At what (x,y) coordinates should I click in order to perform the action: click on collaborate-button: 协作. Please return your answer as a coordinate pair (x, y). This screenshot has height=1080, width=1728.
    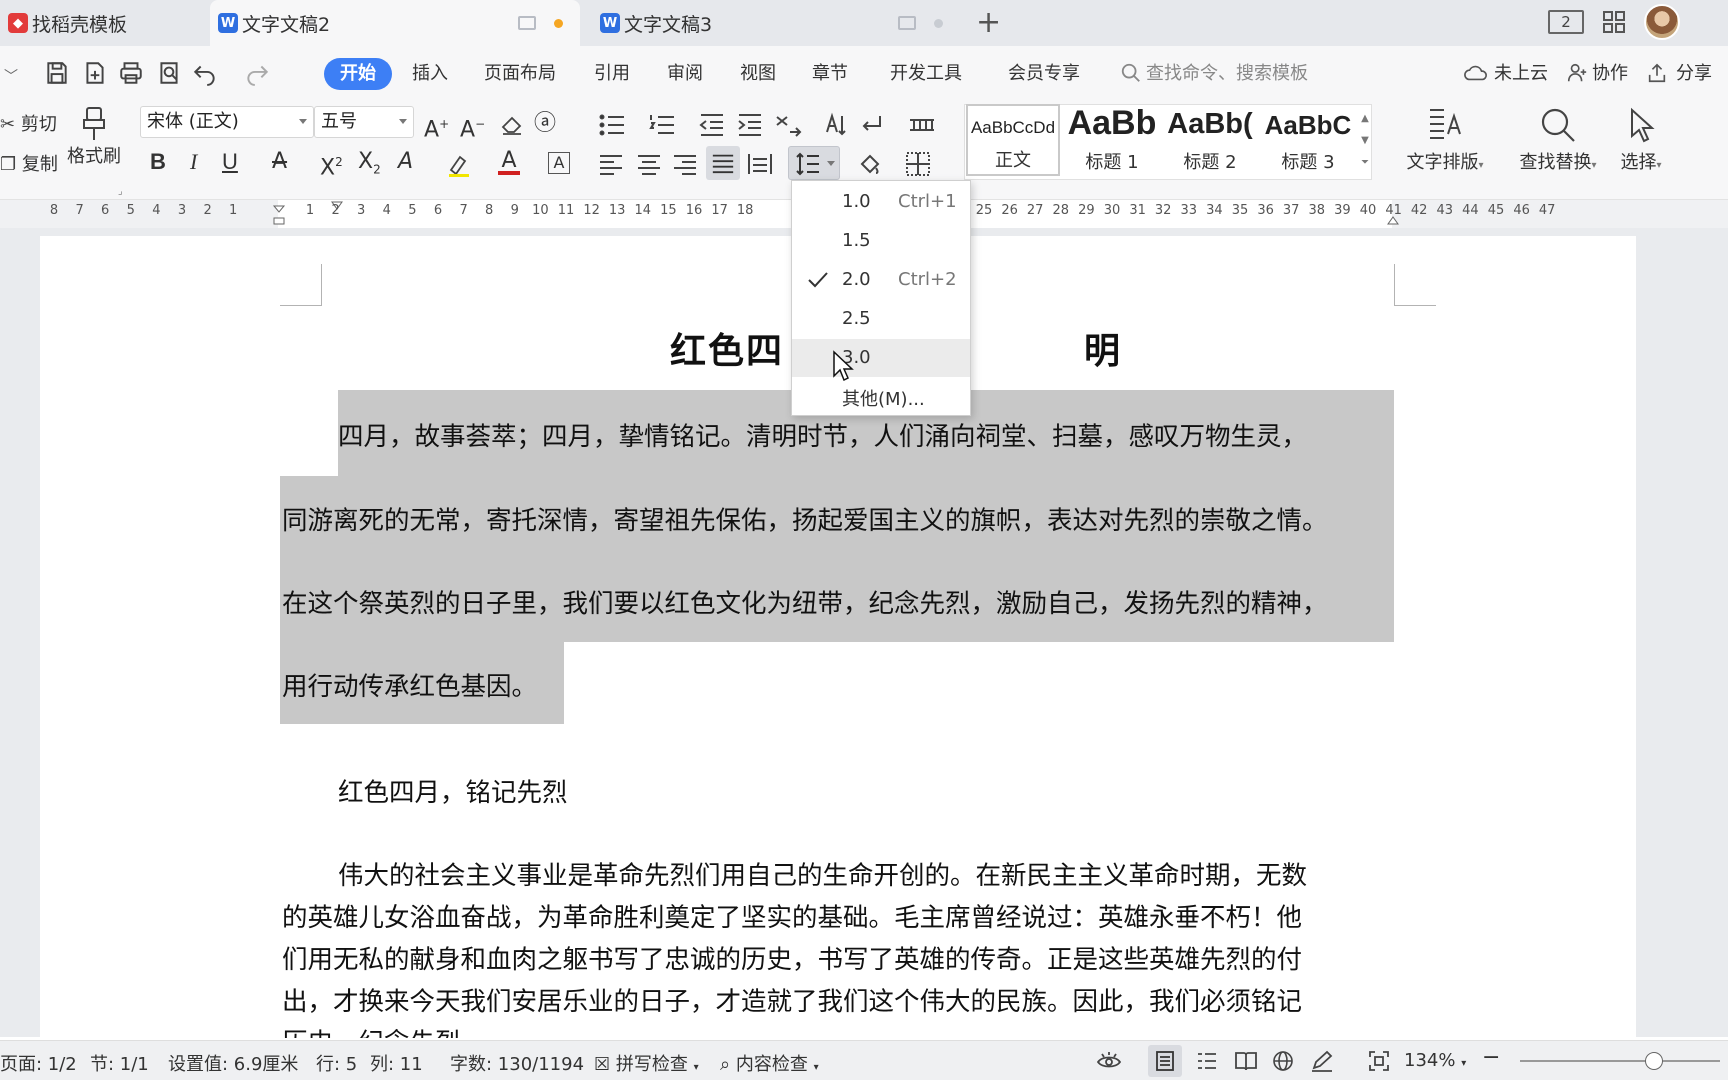
    Looking at the image, I should click on (1610, 74).